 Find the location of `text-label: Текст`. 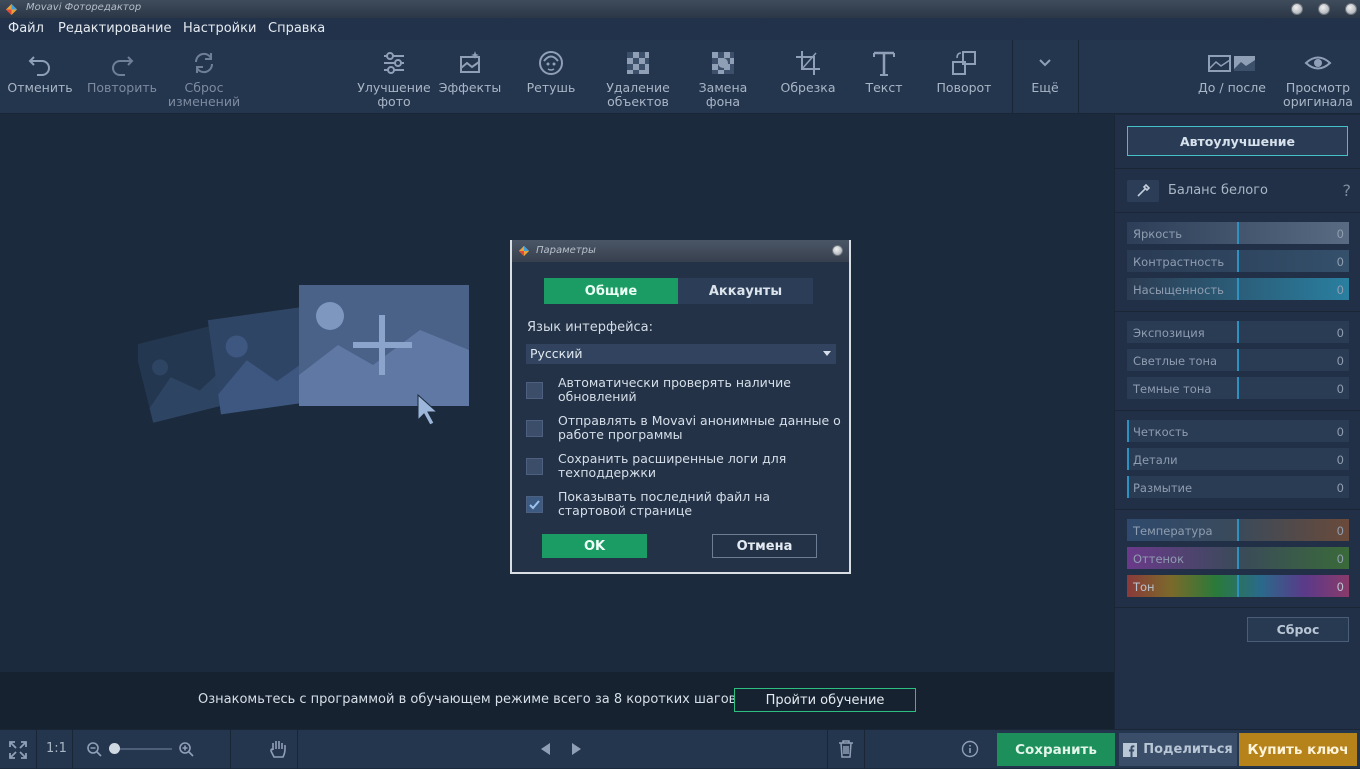

text-label: Текст is located at coordinates (884, 87).